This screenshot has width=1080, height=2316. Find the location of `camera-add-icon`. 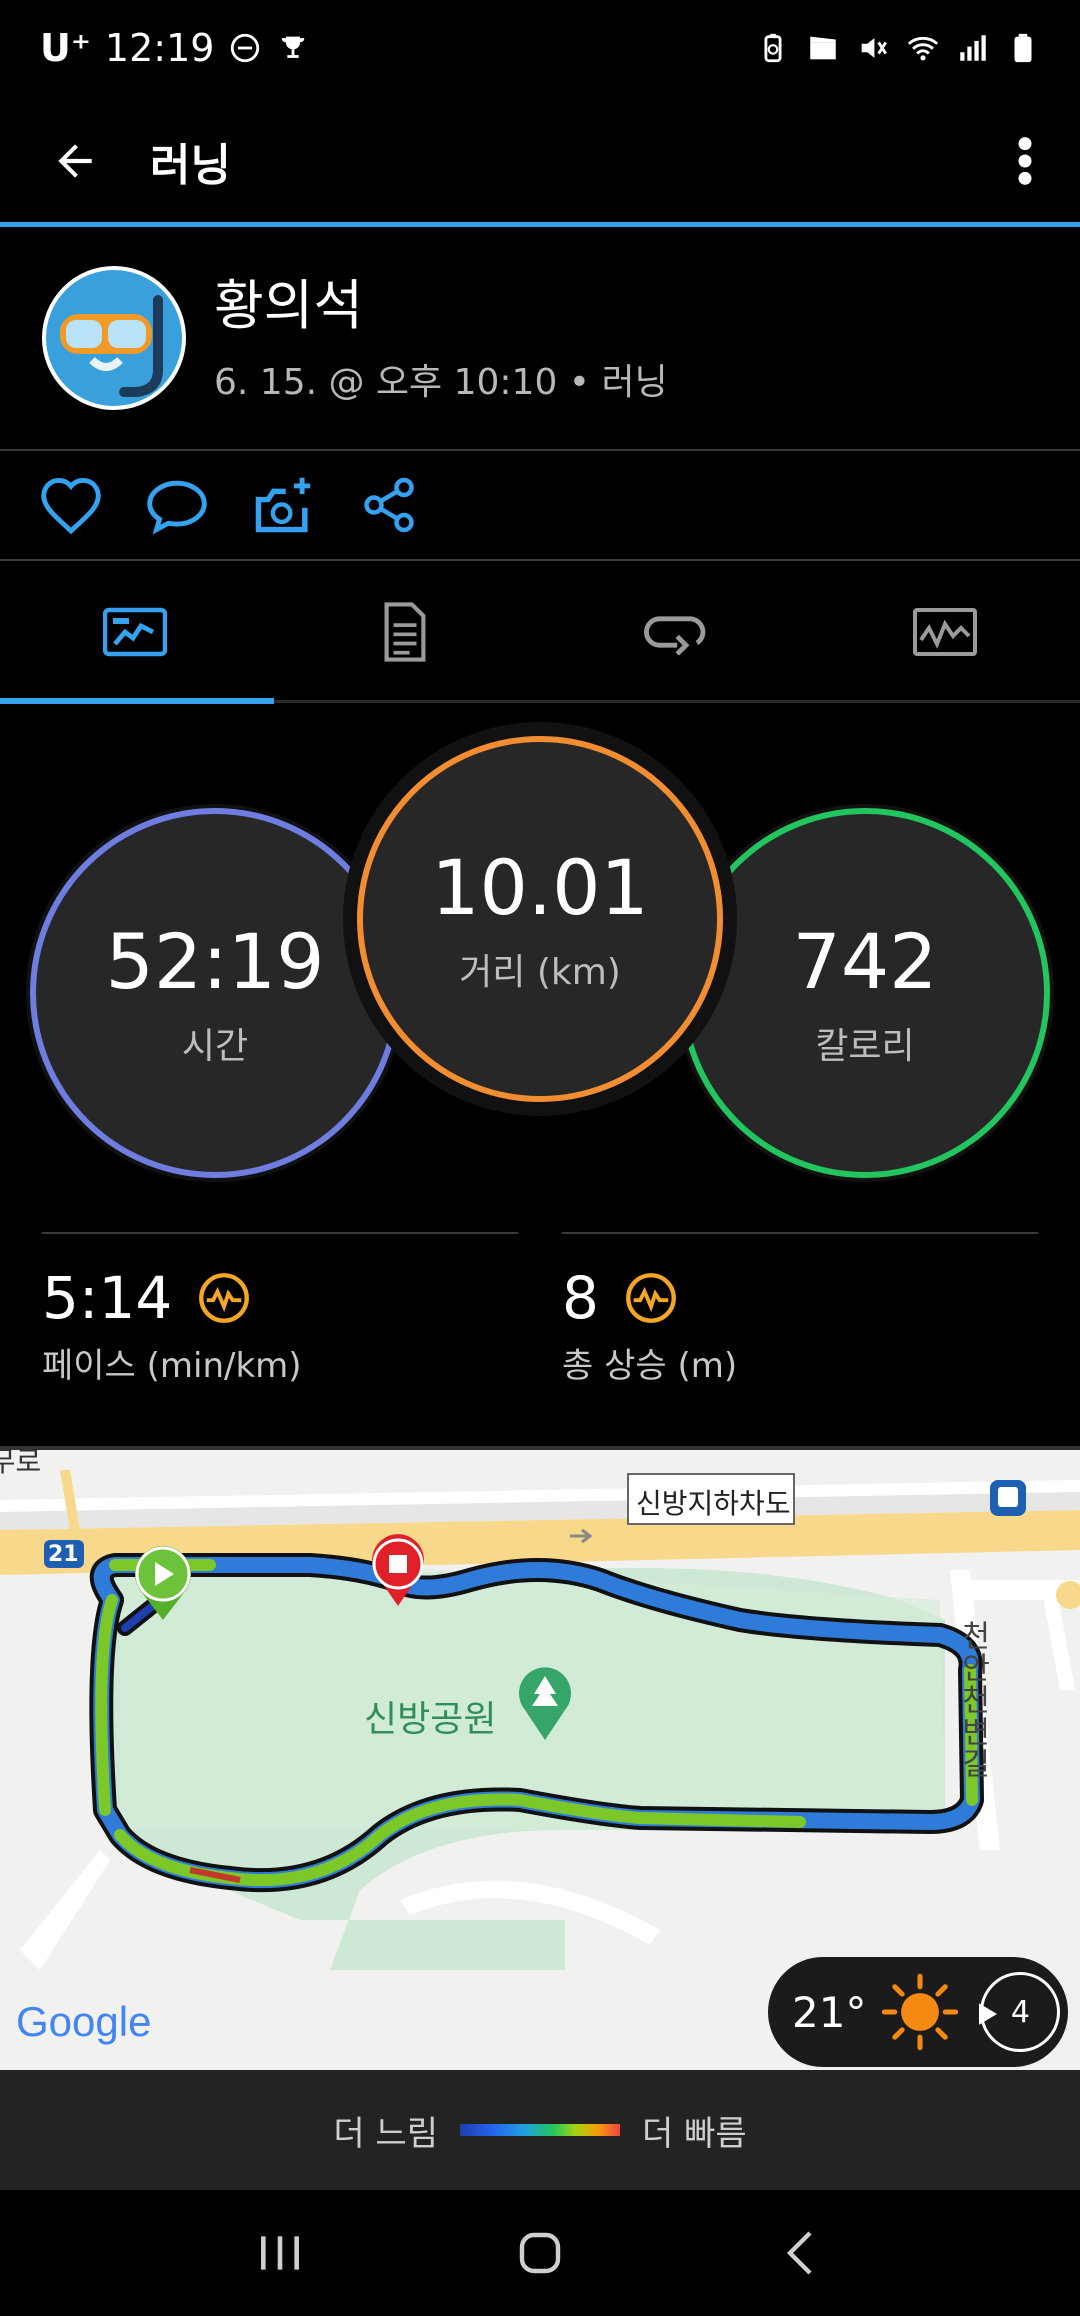

camera-add-icon is located at coordinates (283, 505).